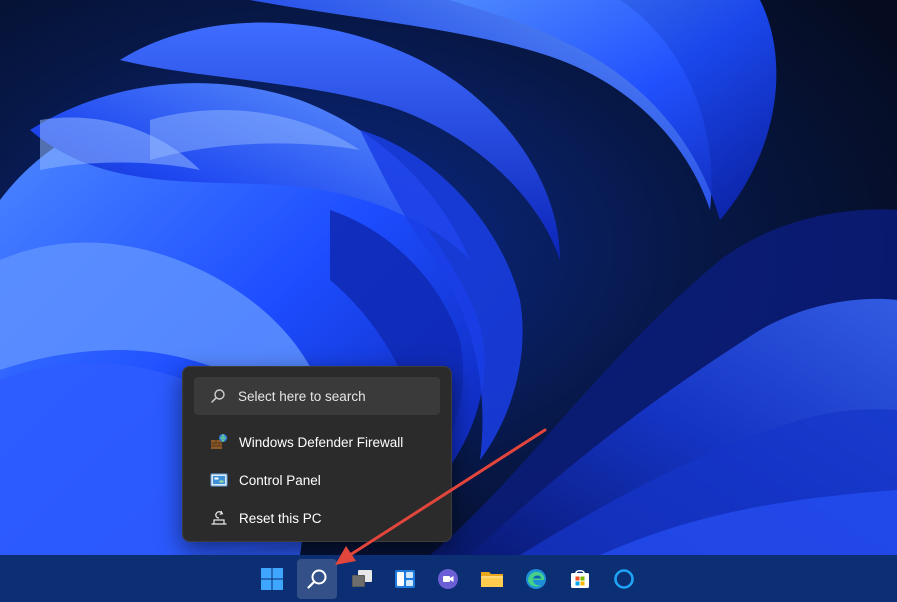 The width and height of the screenshot is (897, 602). I want to click on taskbar, so click(448, 578).